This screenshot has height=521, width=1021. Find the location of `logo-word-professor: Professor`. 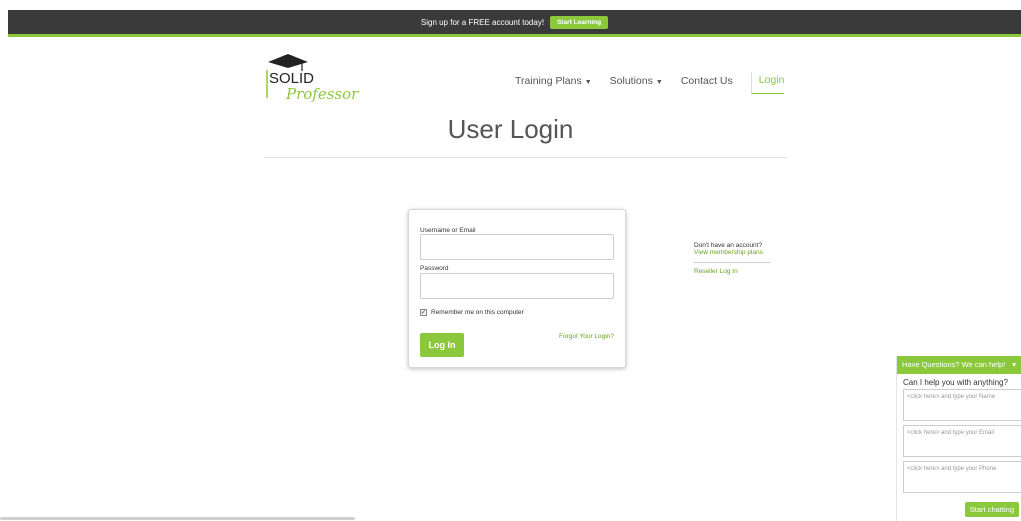

logo-word-professor: Professor is located at coordinates (322, 93).